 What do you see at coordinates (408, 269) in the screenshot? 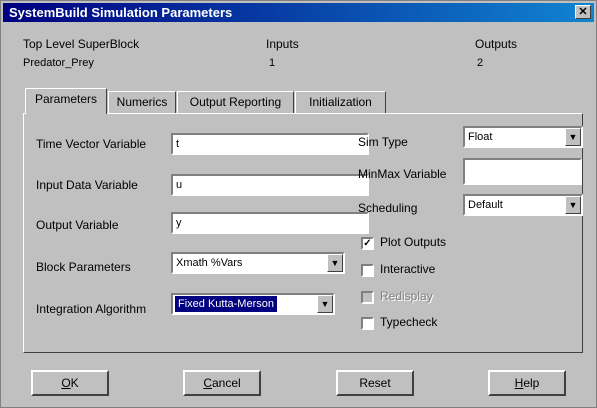
I see `interactive-label: Interactive` at bounding box center [408, 269].